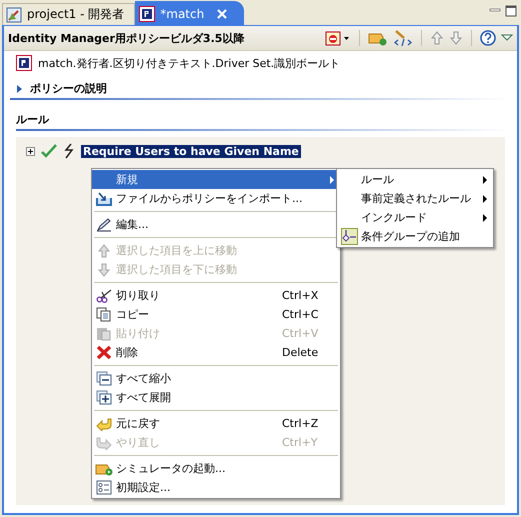 This screenshot has height=517, width=521. What do you see at coordinates (415, 179) in the screenshot?
I see `menu-item: ルール` at bounding box center [415, 179].